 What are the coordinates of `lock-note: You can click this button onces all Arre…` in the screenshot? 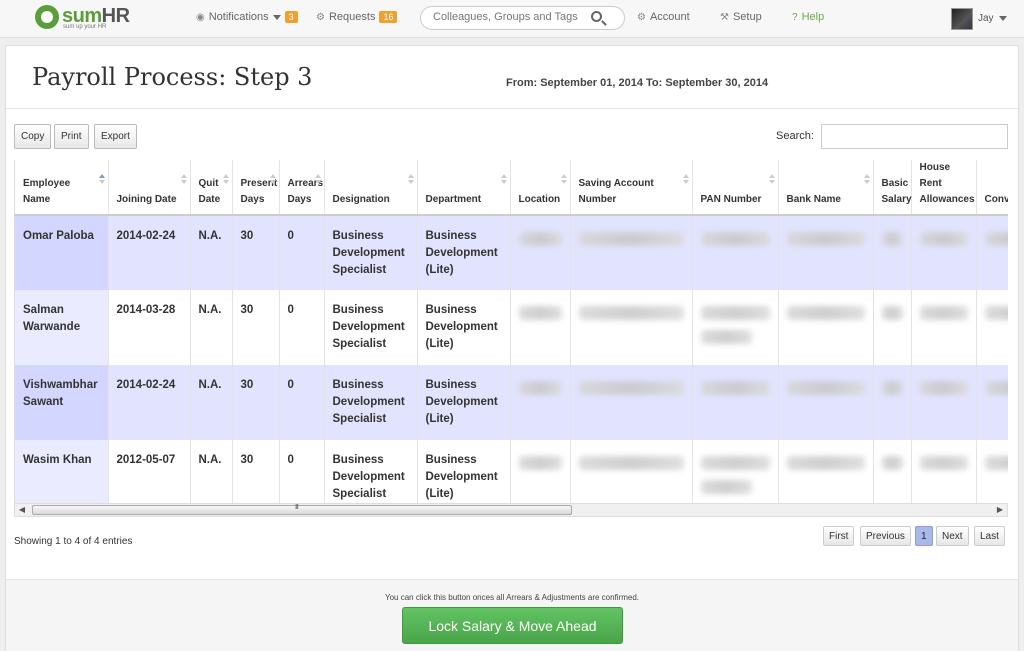 It's located at (512, 597).